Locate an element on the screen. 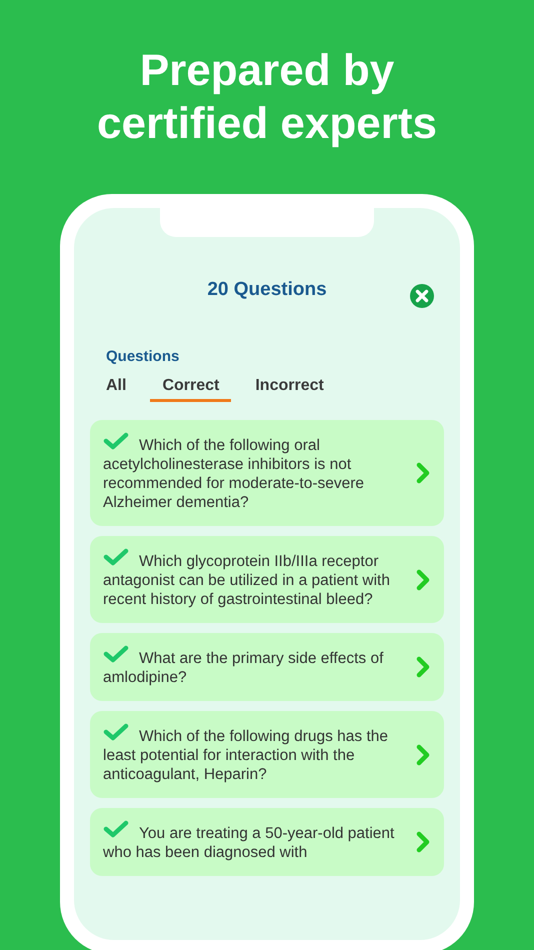 The height and width of the screenshot is (950, 534). headline: Prepared by certified experts is located at coordinates (267, 97).